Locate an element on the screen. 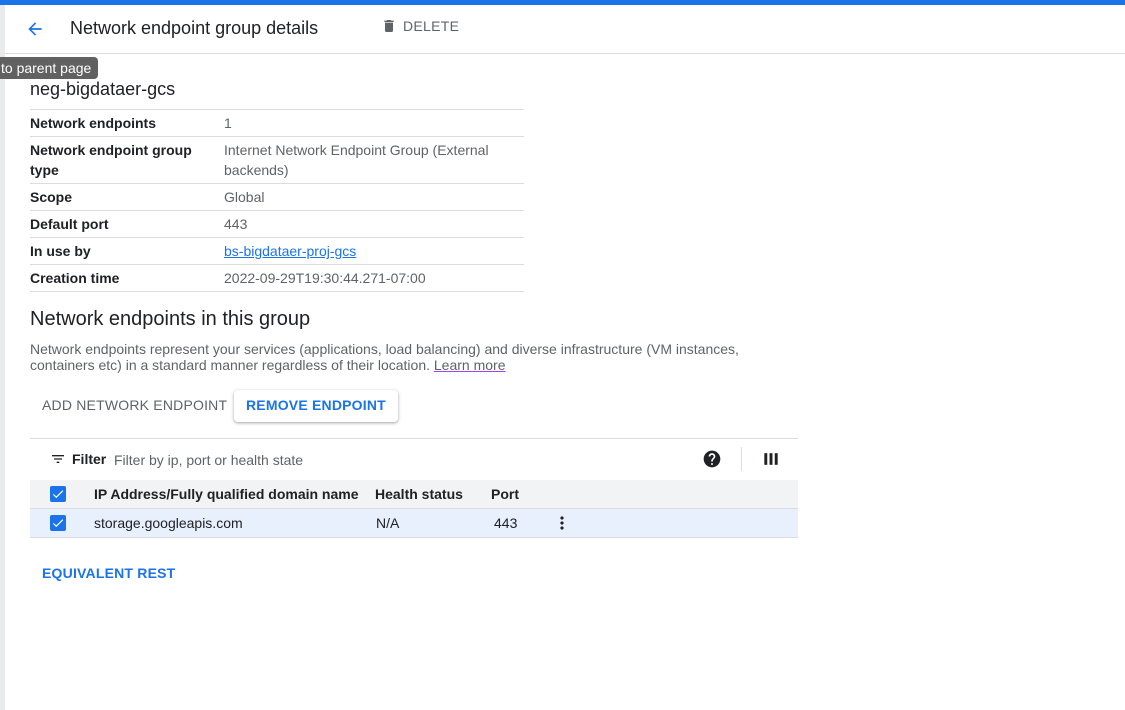  equivalent-rest-button: EQUIVALENT REST is located at coordinates (108, 573).